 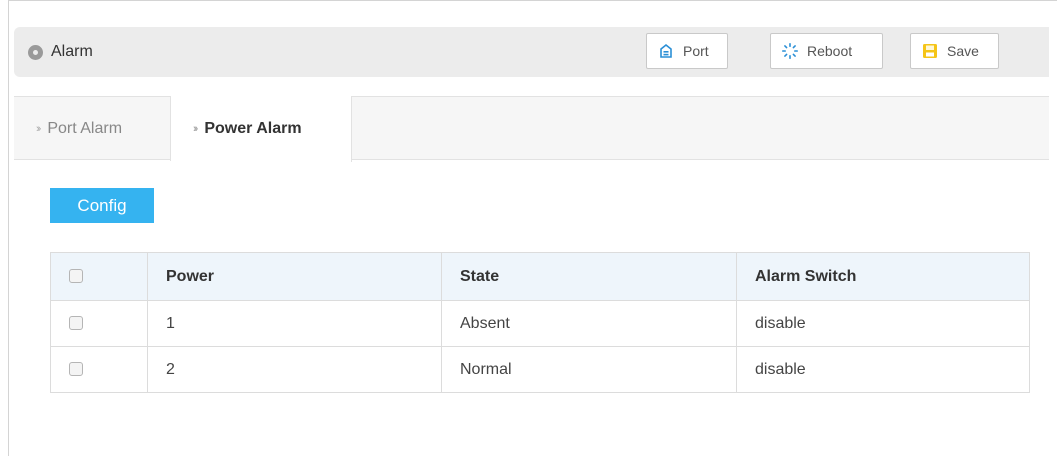 What do you see at coordinates (531, 52) in the screenshot?
I see `page-header: Alarm Port Reboot Save` at bounding box center [531, 52].